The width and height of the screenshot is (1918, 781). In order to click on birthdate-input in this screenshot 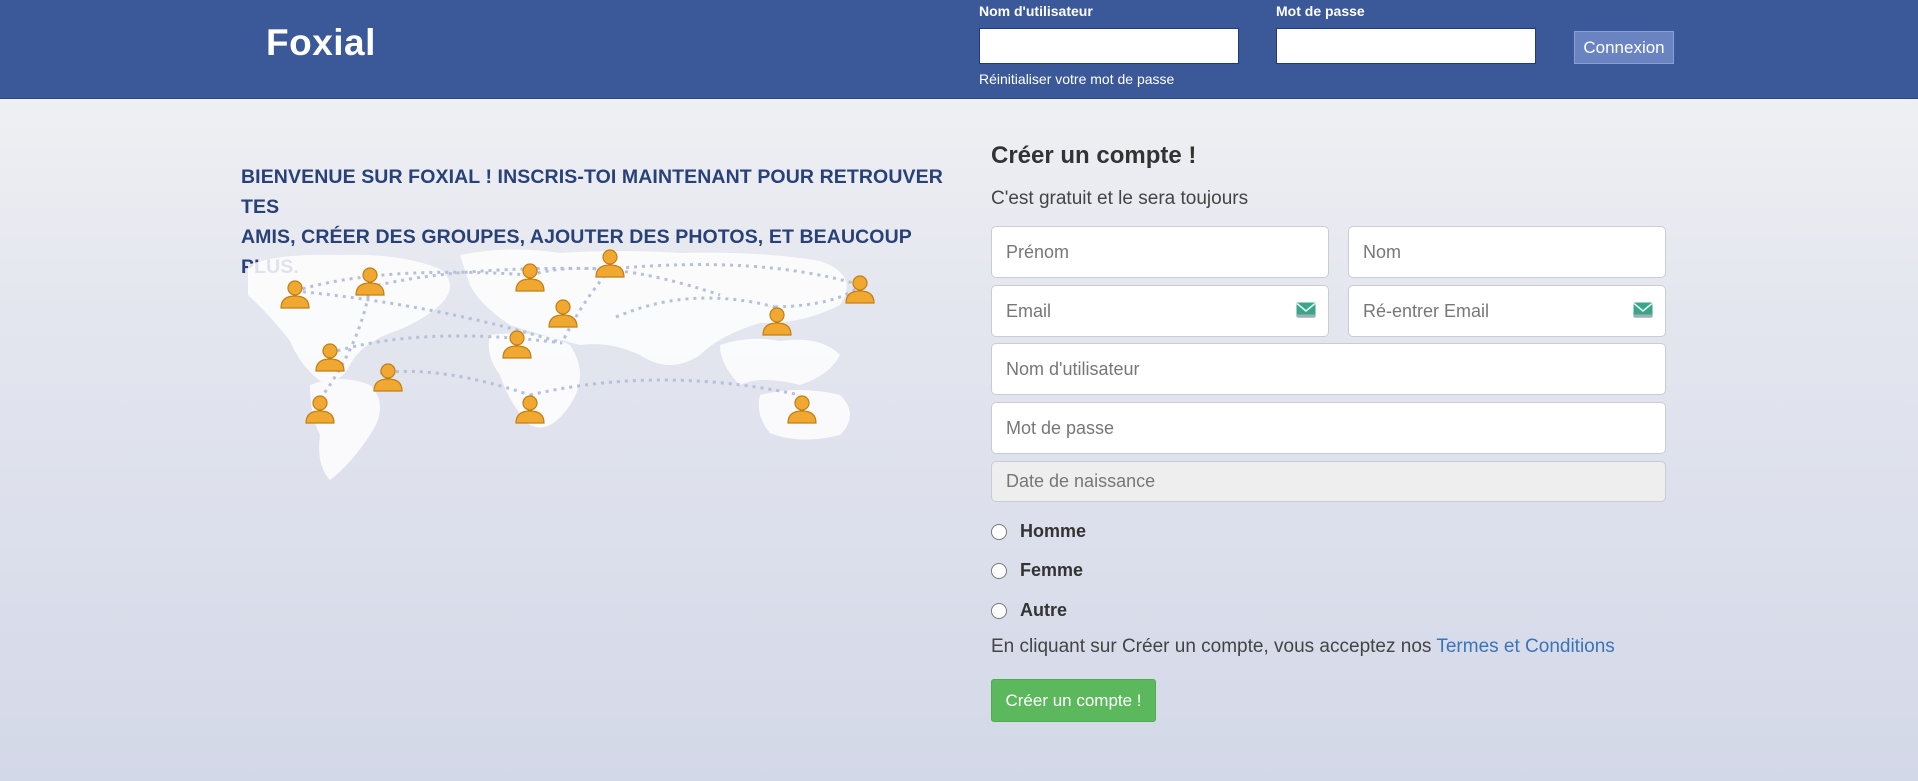, I will do `click(1328, 481)`.